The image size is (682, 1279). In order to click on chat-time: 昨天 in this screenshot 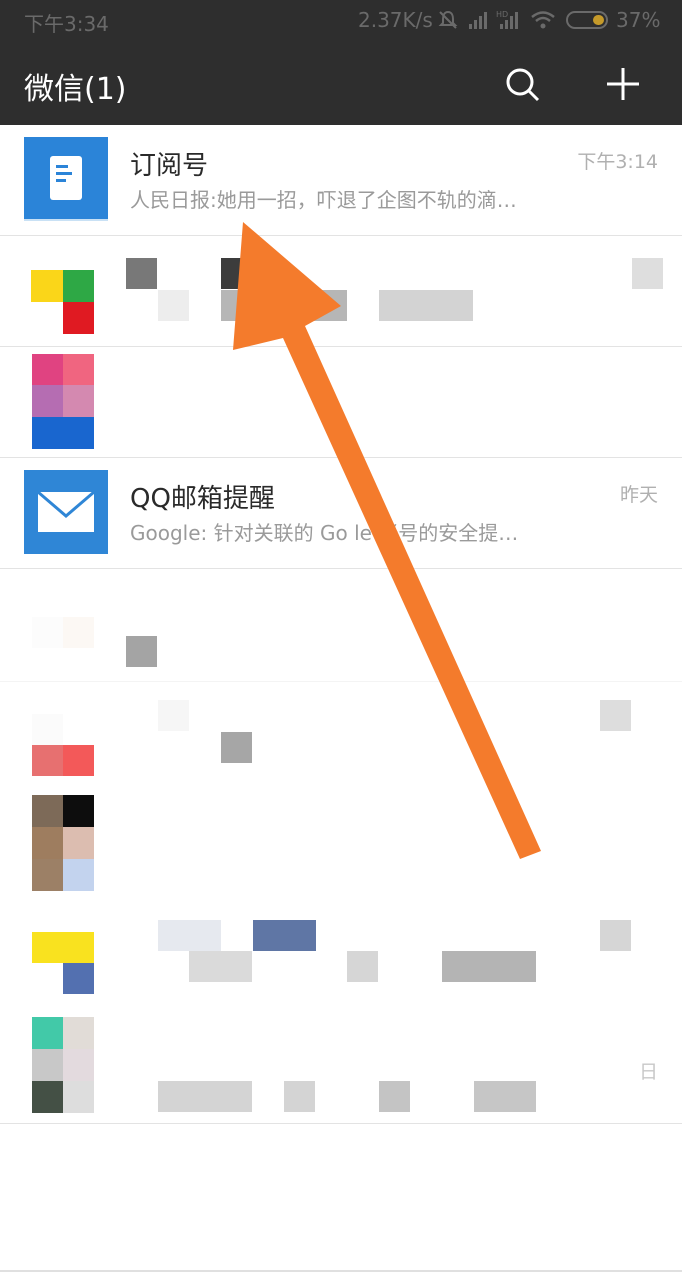, I will do `click(638, 495)`.